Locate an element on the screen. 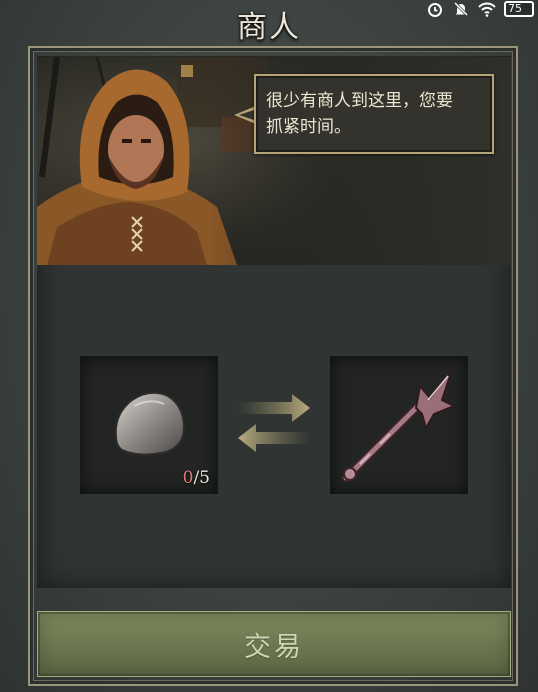 The height and width of the screenshot is (692, 538). receive-item-slot is located at coordinates (399, 425).